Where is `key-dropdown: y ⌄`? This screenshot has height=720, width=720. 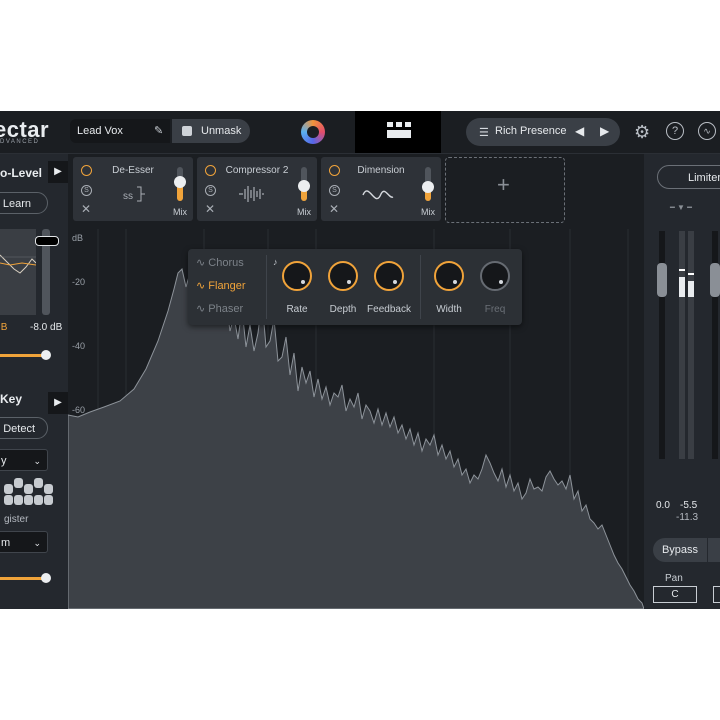
key-dropdown: y ⌄ is located at coordinates (24, 460).